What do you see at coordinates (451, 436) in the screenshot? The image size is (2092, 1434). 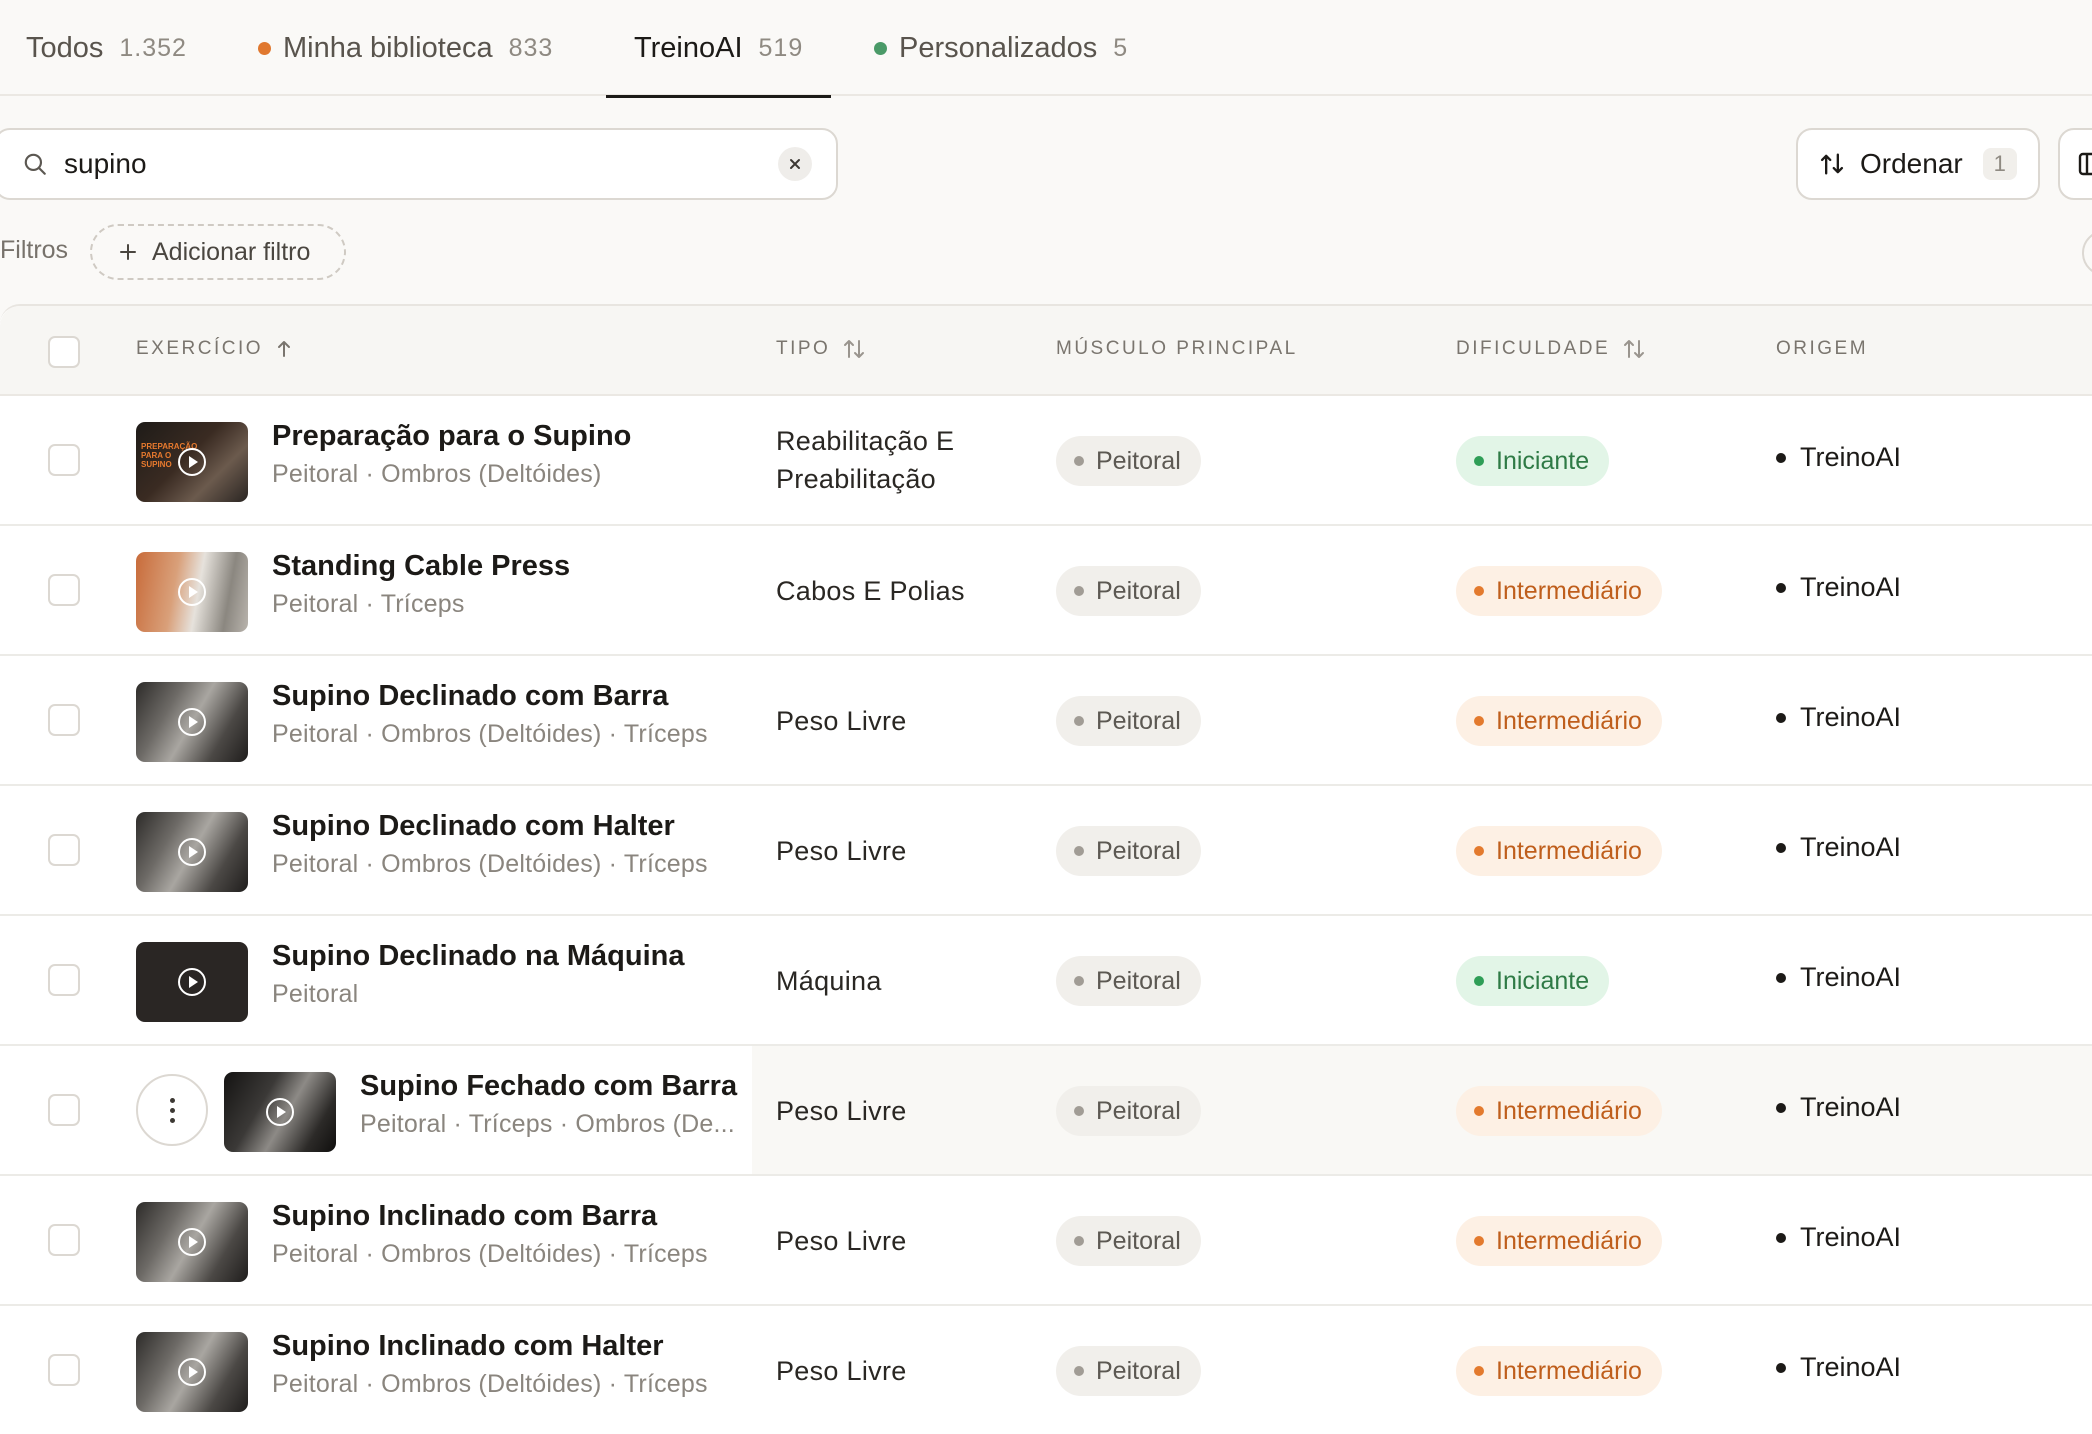 I see `exercise-name: Preparação para o Supino` at bounding box center [451, 436].